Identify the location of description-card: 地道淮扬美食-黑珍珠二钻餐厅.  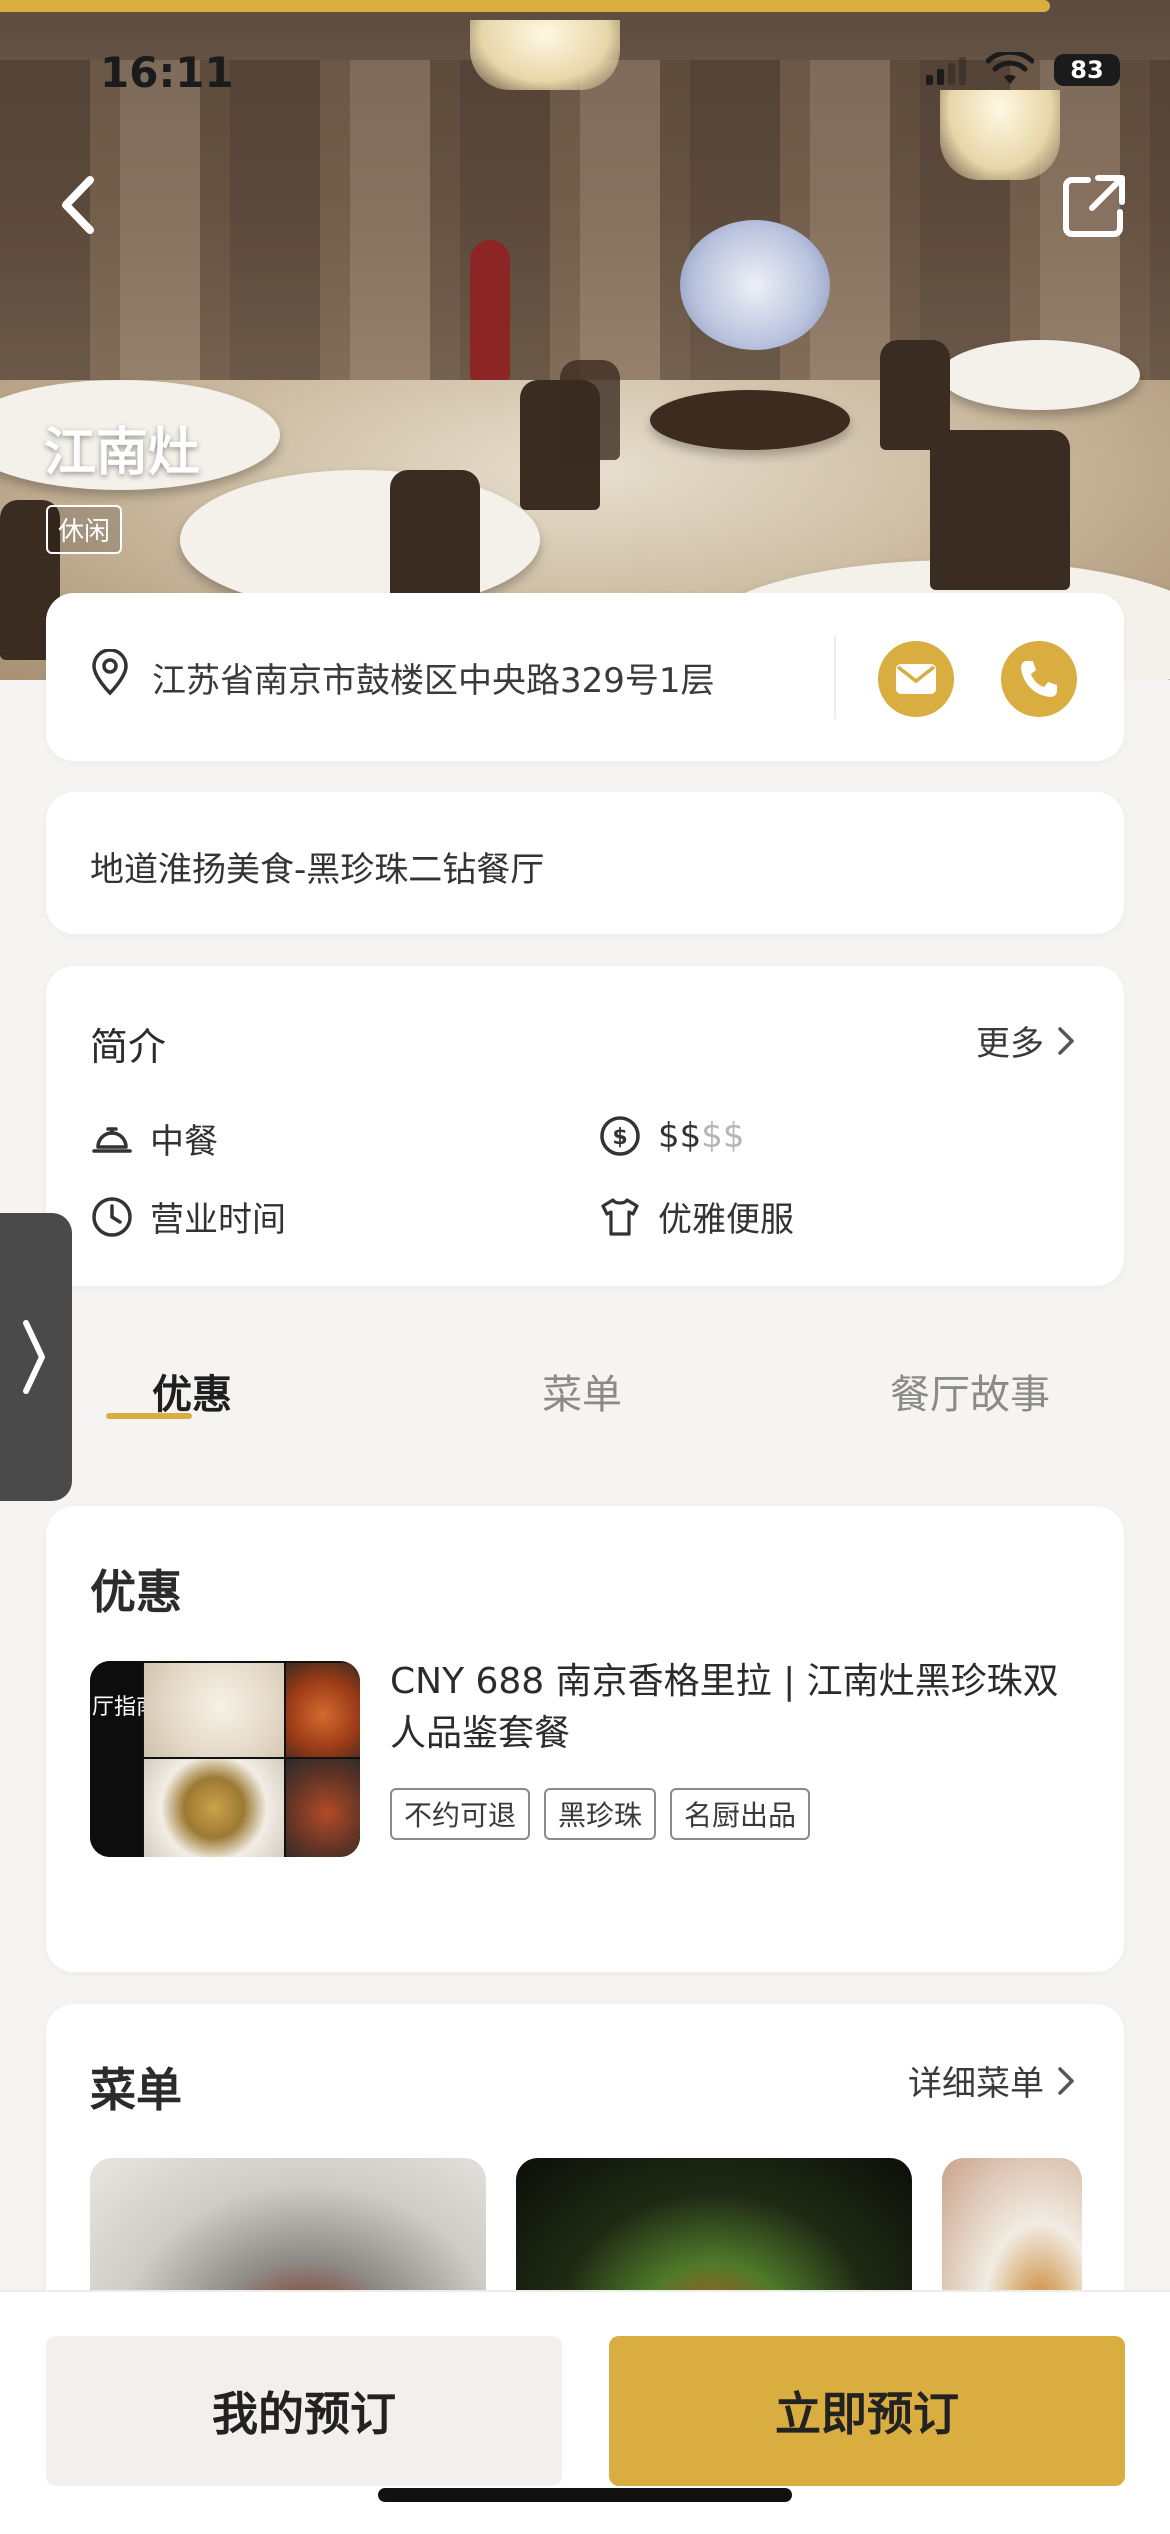
(585, 863).